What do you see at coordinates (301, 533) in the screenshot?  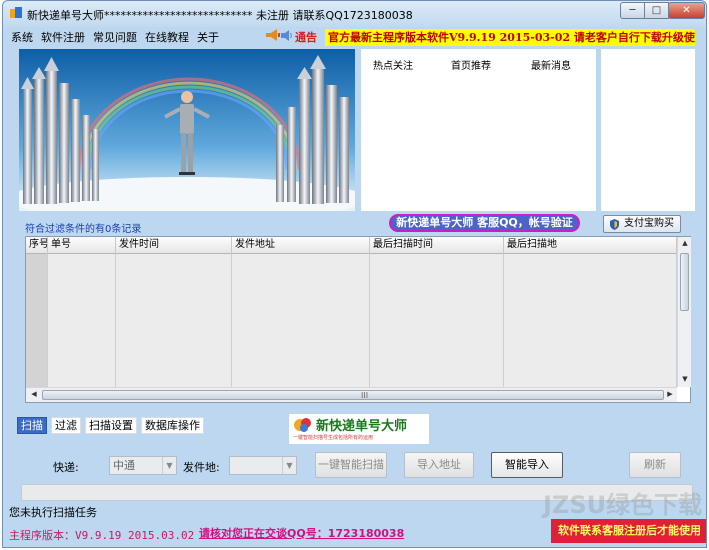 I see `qq-verification-link: 请核对您正在交谈QQ号：1723180038` at bounding box center [301, 533].